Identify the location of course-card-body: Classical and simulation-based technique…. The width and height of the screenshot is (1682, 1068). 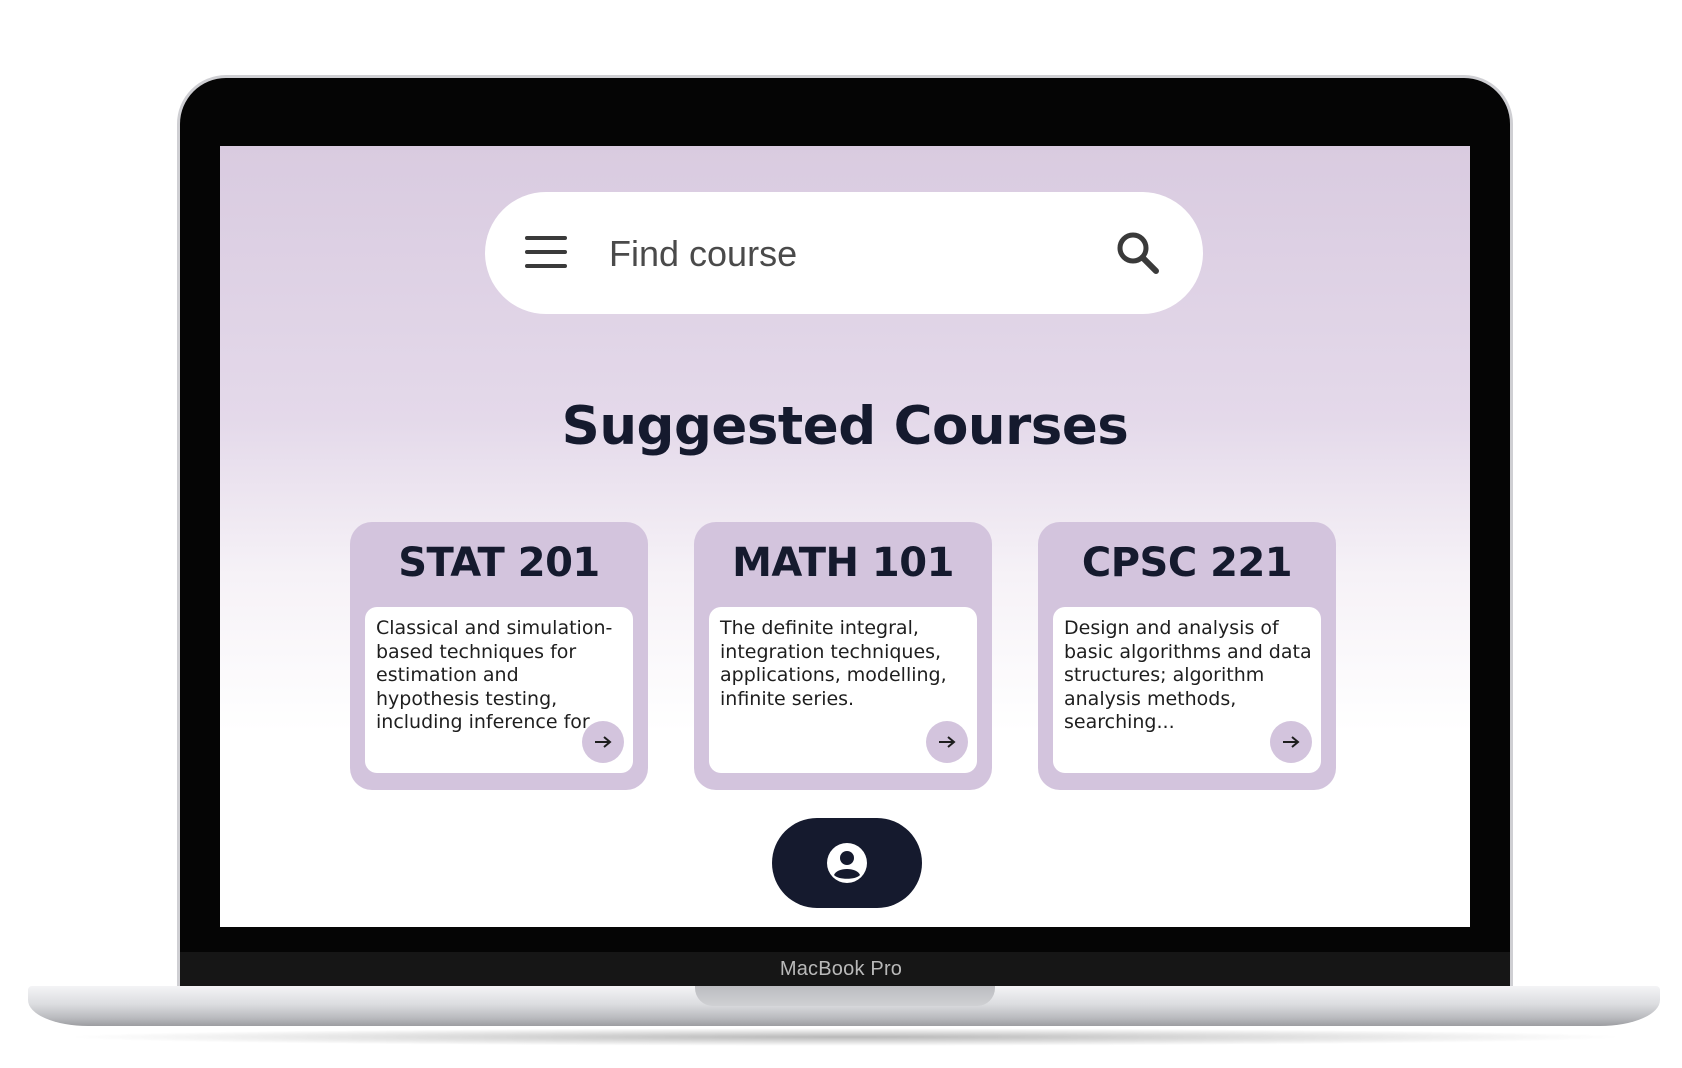
(499, 690).